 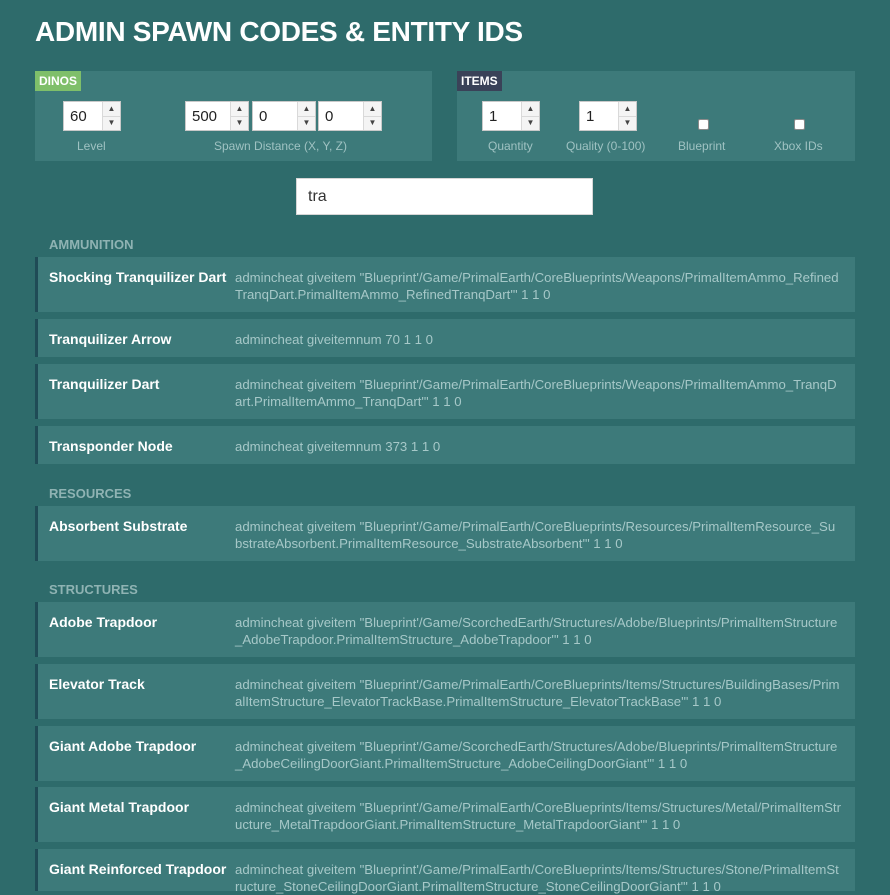 I want to click on items-tag: ITEMS, so click(x=479, y=81).